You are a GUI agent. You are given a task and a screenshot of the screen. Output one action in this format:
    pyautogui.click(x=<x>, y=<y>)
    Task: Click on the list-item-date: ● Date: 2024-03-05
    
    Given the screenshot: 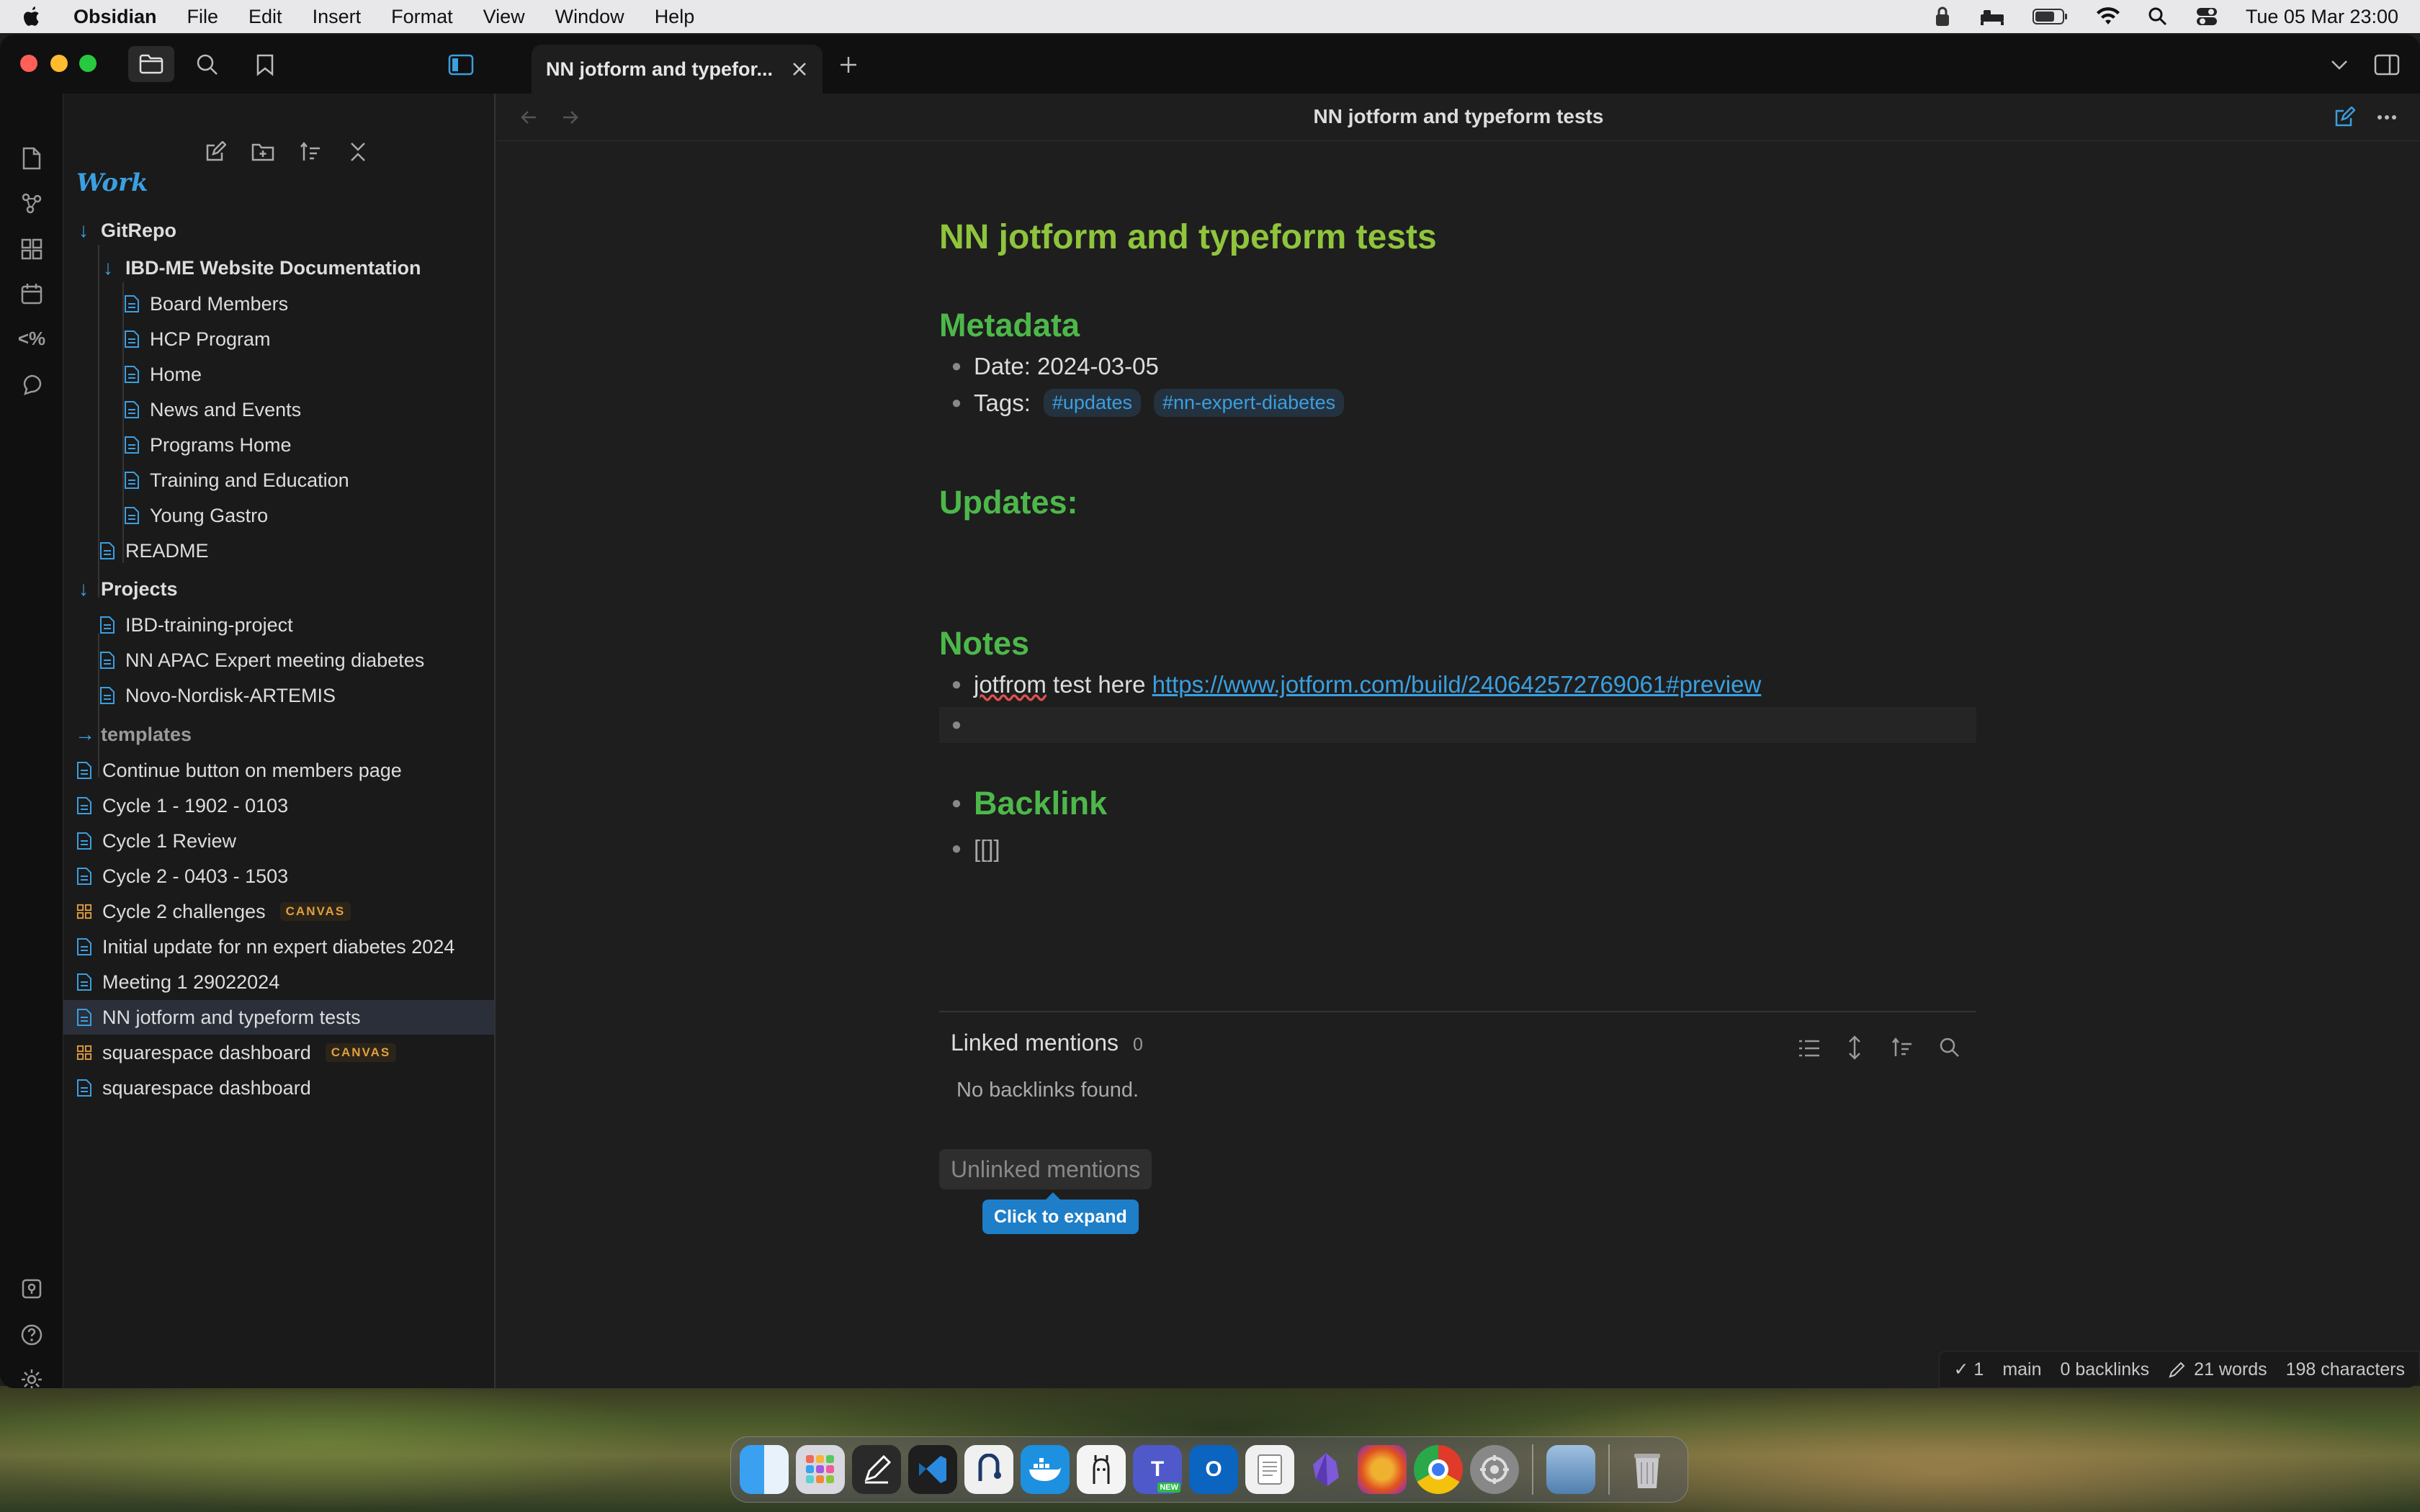 What is the action you would take?
    pyautogui.click(x=1049, y=366)
    